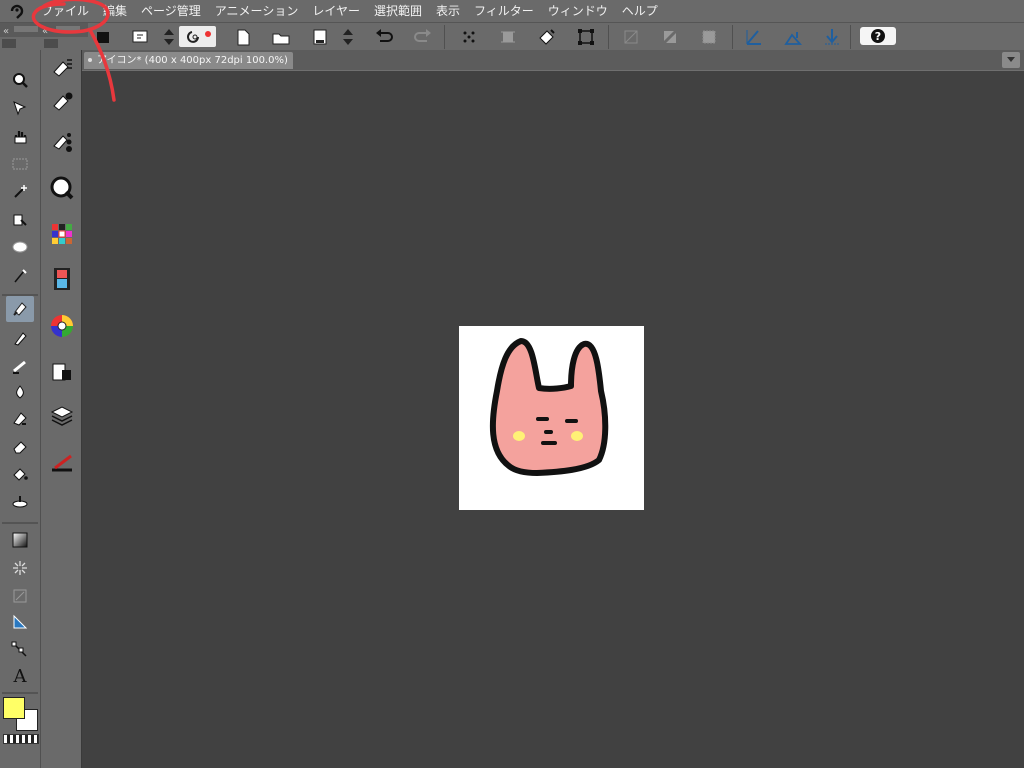 This screenshot has height=768, width=1024. Describe the element at coordinates (281, 37) in the screenshot. I see `open-file-icon` at that location.